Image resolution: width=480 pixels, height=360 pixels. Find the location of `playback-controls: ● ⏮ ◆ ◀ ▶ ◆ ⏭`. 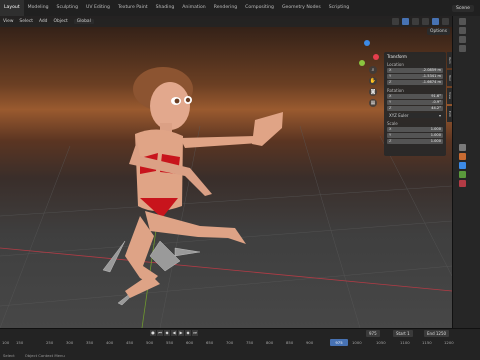

playback-controls: ● ⏮ ◆ ◀ ▶ ◆ ⏭ is located at coordinates (174, 333).